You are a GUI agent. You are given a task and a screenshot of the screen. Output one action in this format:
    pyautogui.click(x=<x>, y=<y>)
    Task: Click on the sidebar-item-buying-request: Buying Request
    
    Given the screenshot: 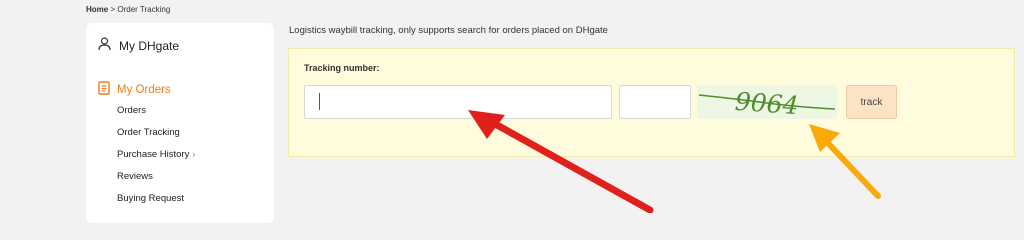 What is the action you would take?
    pyautogui.click(x=150, y=198)
    